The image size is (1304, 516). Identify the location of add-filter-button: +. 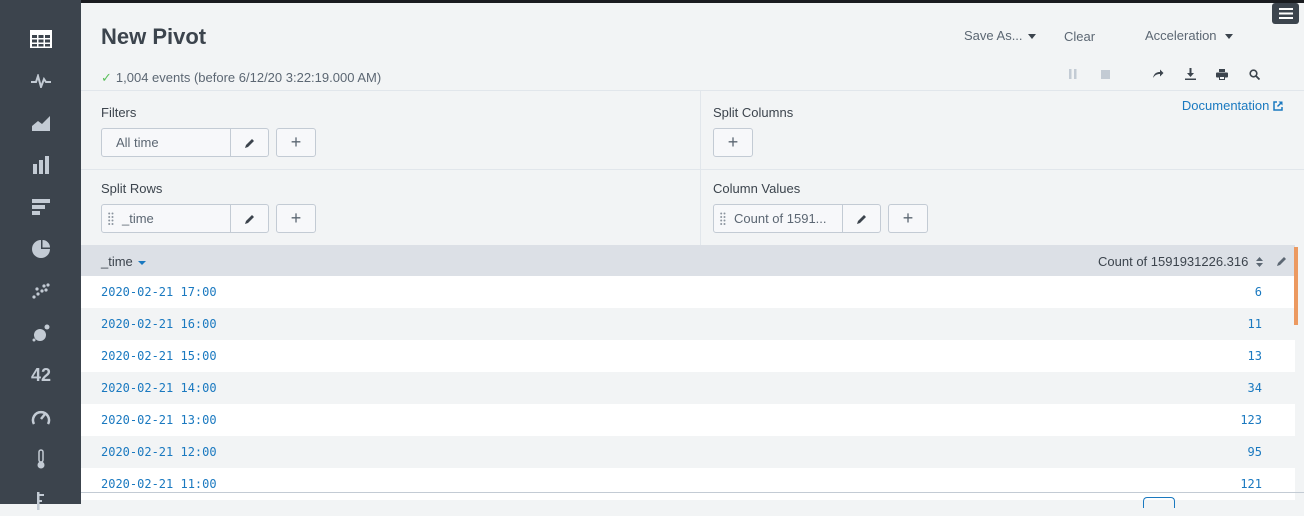
(296, 142).